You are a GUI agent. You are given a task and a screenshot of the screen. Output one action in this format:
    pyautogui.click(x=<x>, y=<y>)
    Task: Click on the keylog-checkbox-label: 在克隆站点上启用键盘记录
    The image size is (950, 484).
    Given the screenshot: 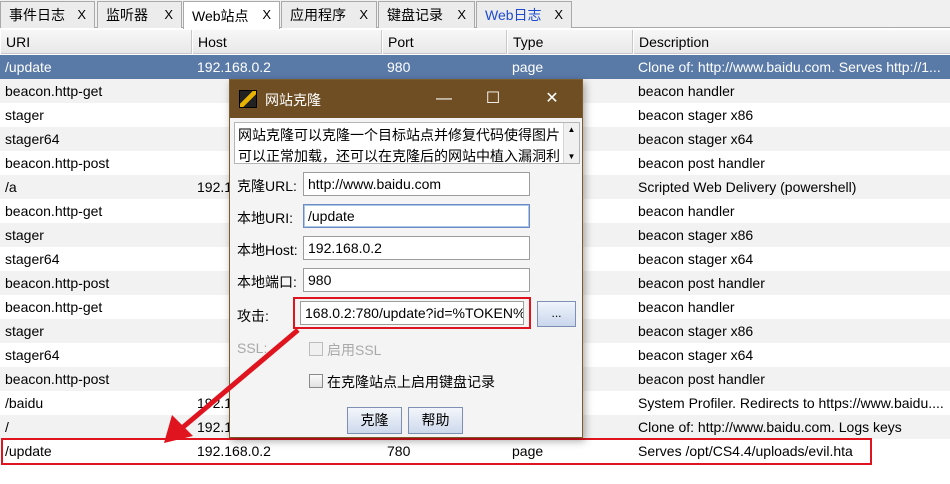 What is the action you would take?
    pyautogui.click(x=411, y=382)
    